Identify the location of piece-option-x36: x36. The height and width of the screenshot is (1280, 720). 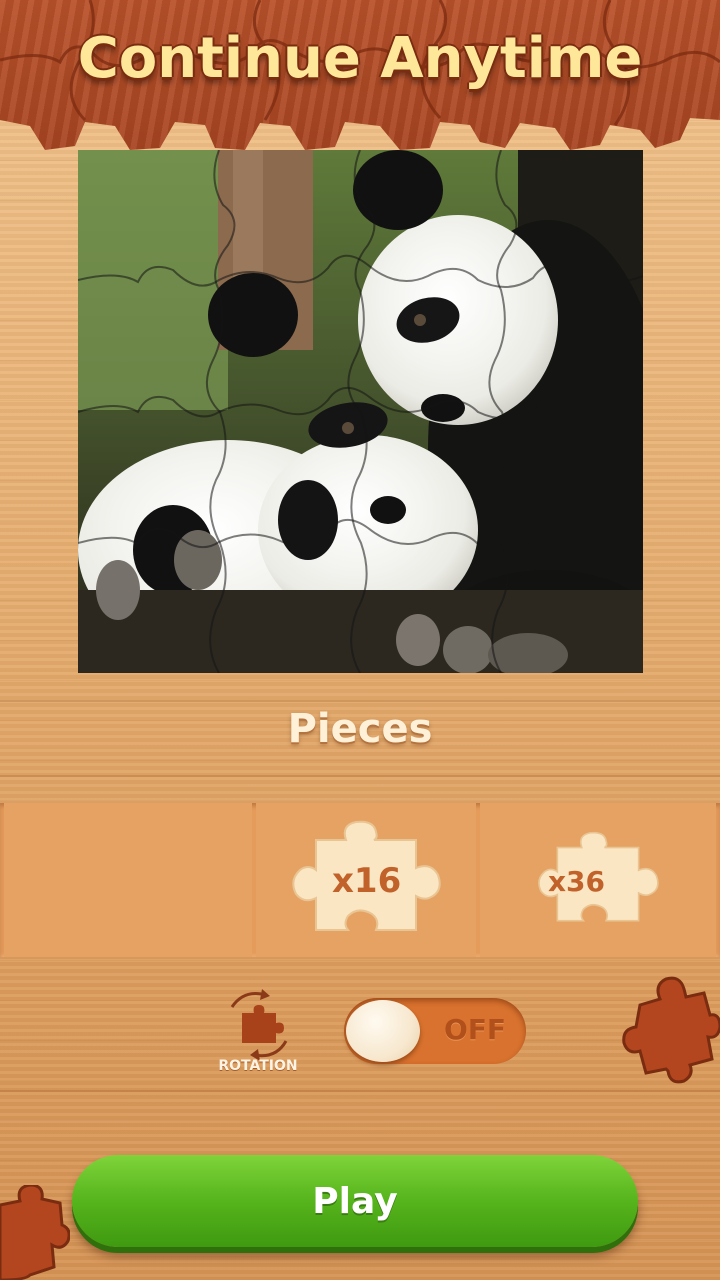
(598, 880).